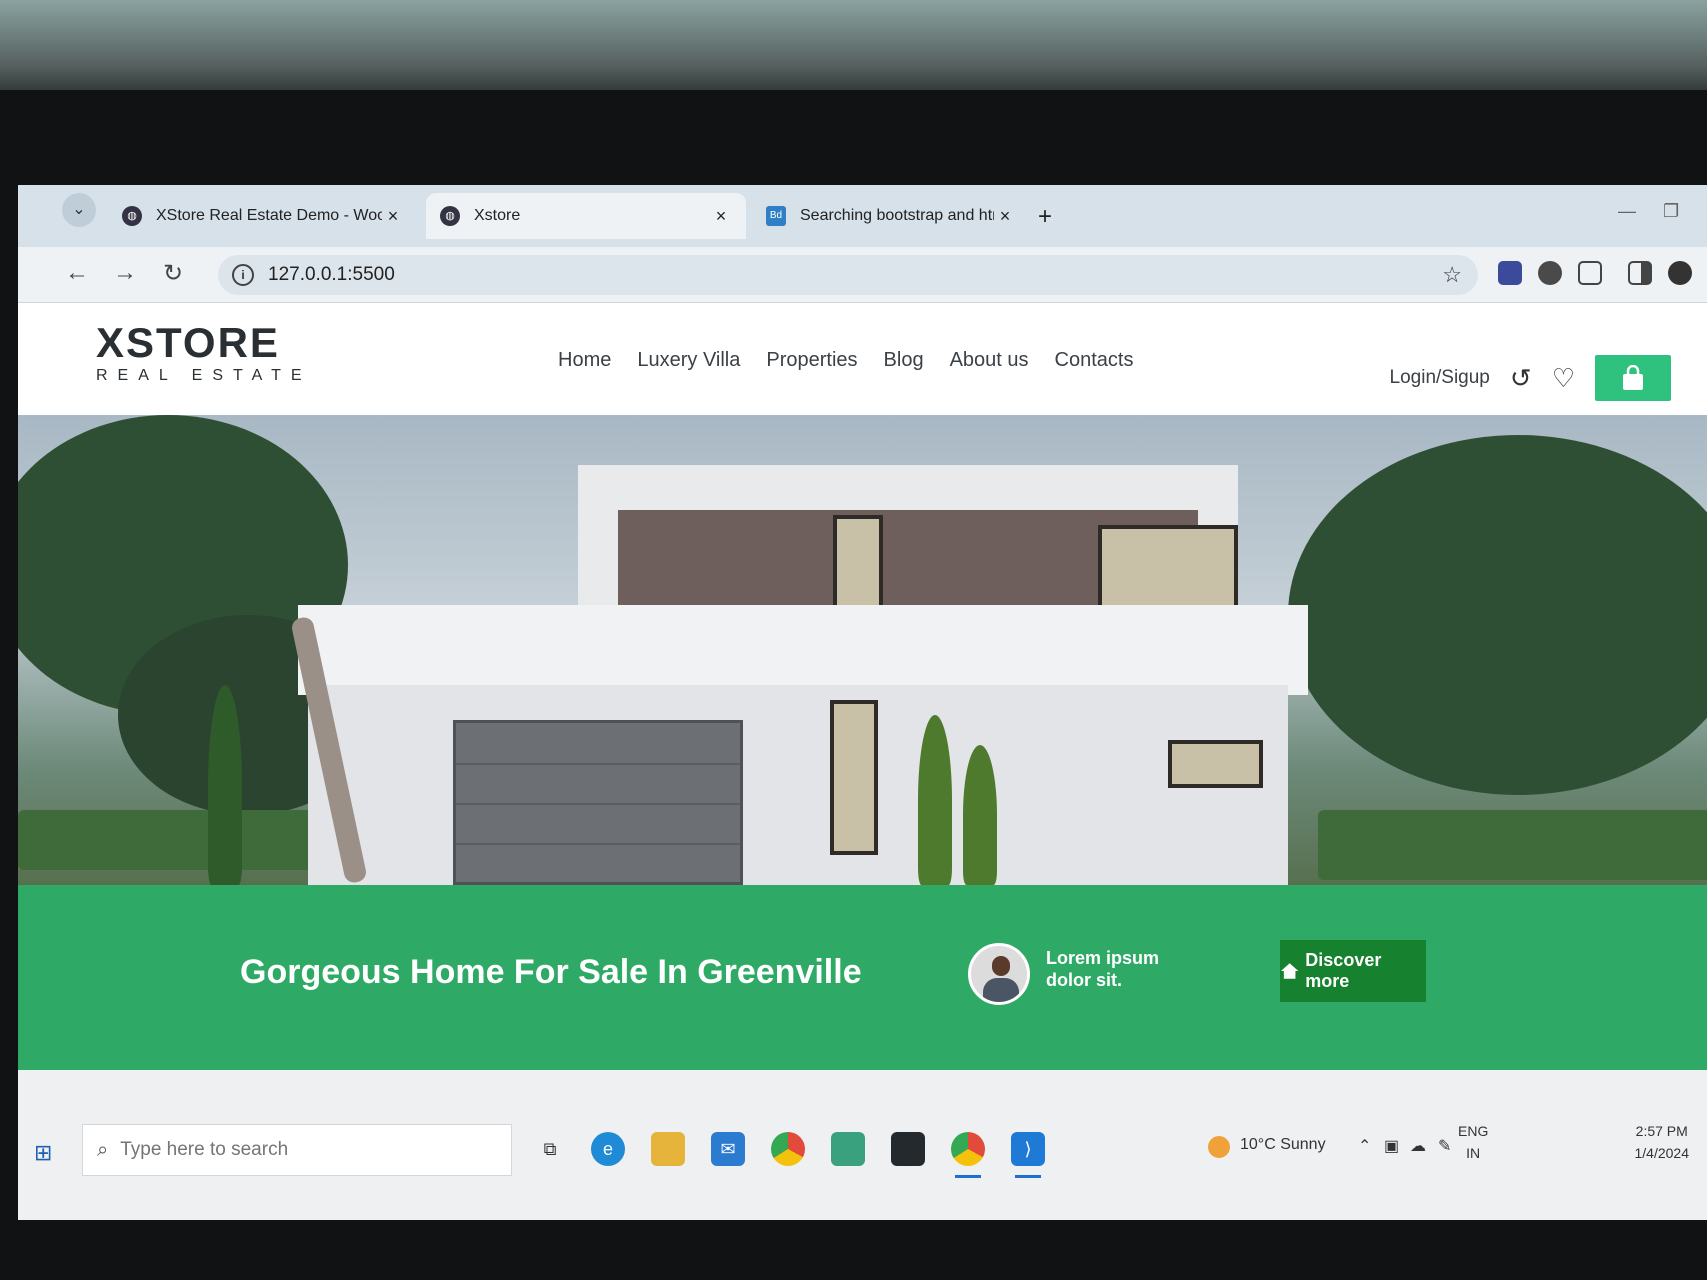  Describe the element at coordinates (125, 273) in the screenshot. I see `forward-arrow-icon: →` at that location.